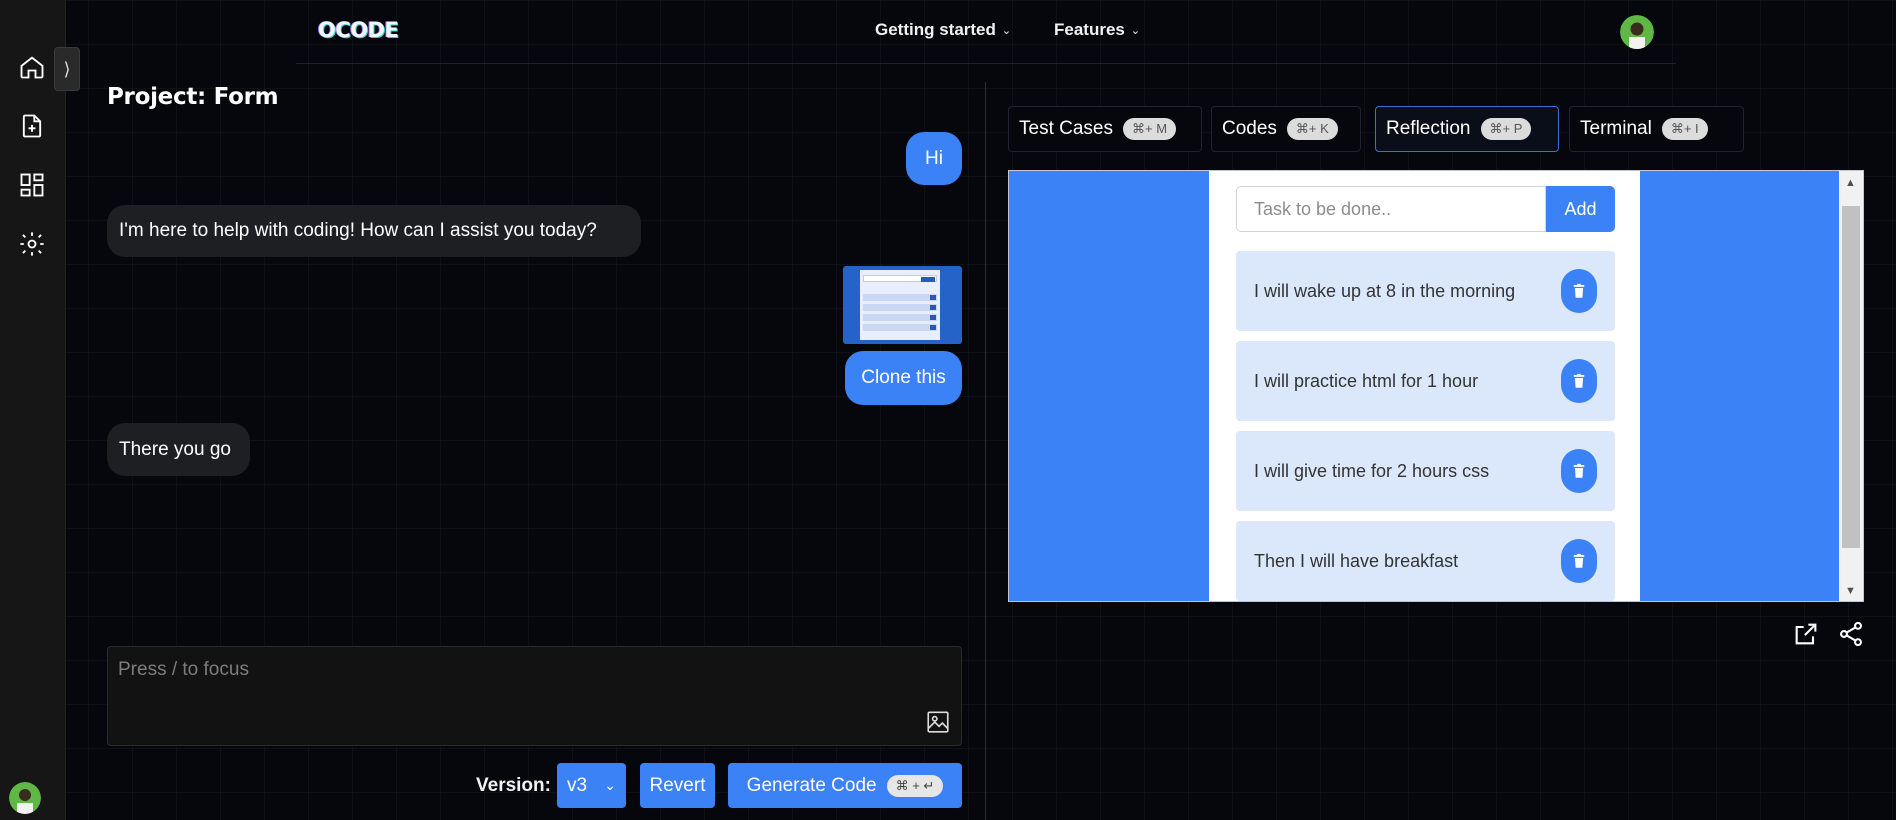  What do you see at coordinates (811, 785) in the screenshot?
I see `generate-code-label: Generate Code` at bounding box center [811, 785].